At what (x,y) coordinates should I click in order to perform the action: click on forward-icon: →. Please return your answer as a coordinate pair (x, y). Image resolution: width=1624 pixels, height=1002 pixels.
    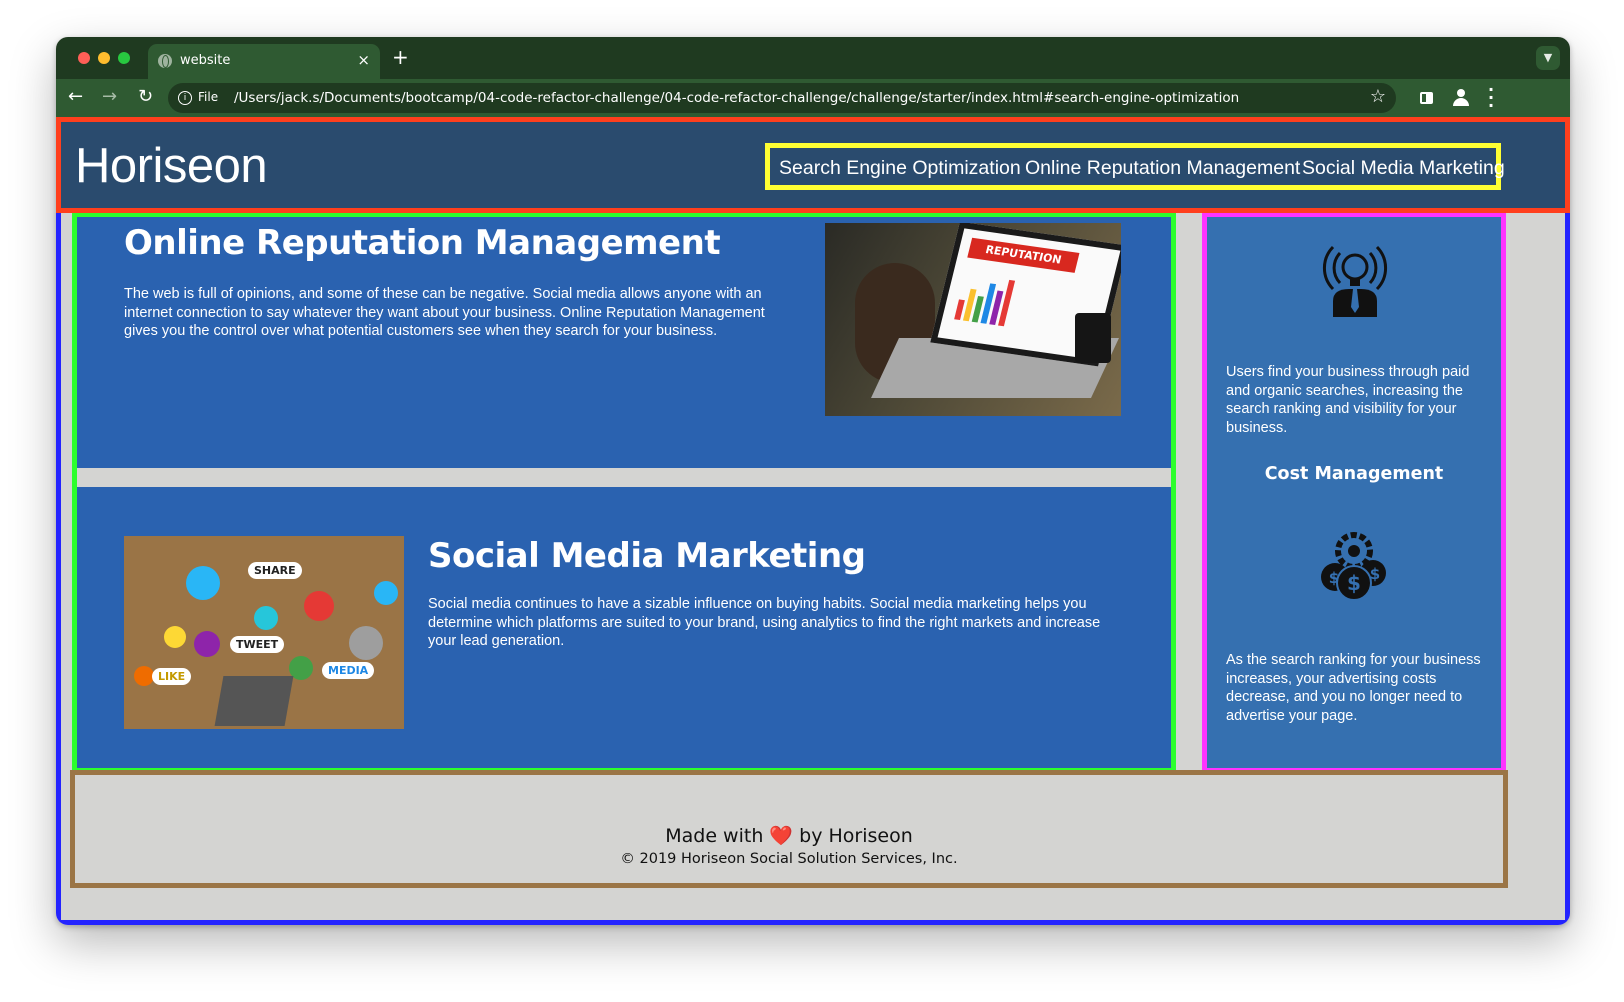
    Looking at the image, I should click on (109, 97).